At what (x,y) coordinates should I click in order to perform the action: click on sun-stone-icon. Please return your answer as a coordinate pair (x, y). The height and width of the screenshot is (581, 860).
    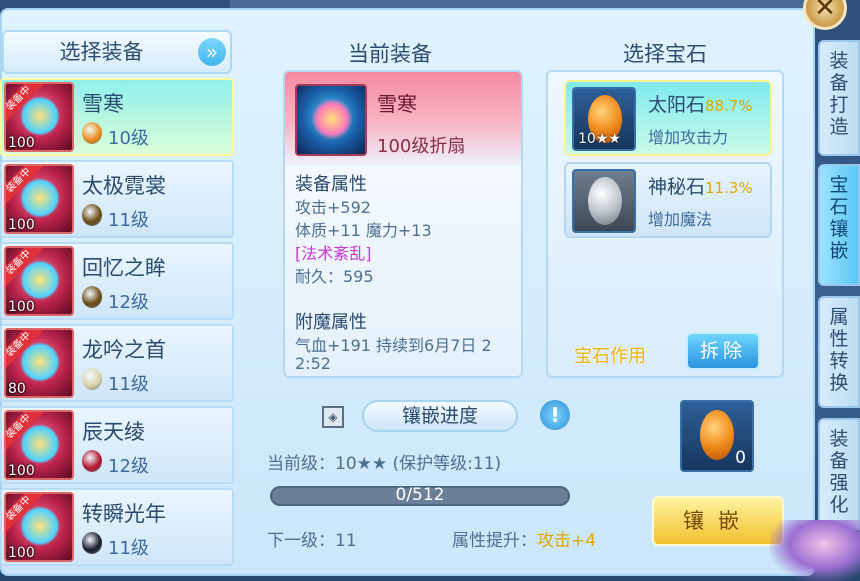
    Looking at the image, I should click on (717, 435).